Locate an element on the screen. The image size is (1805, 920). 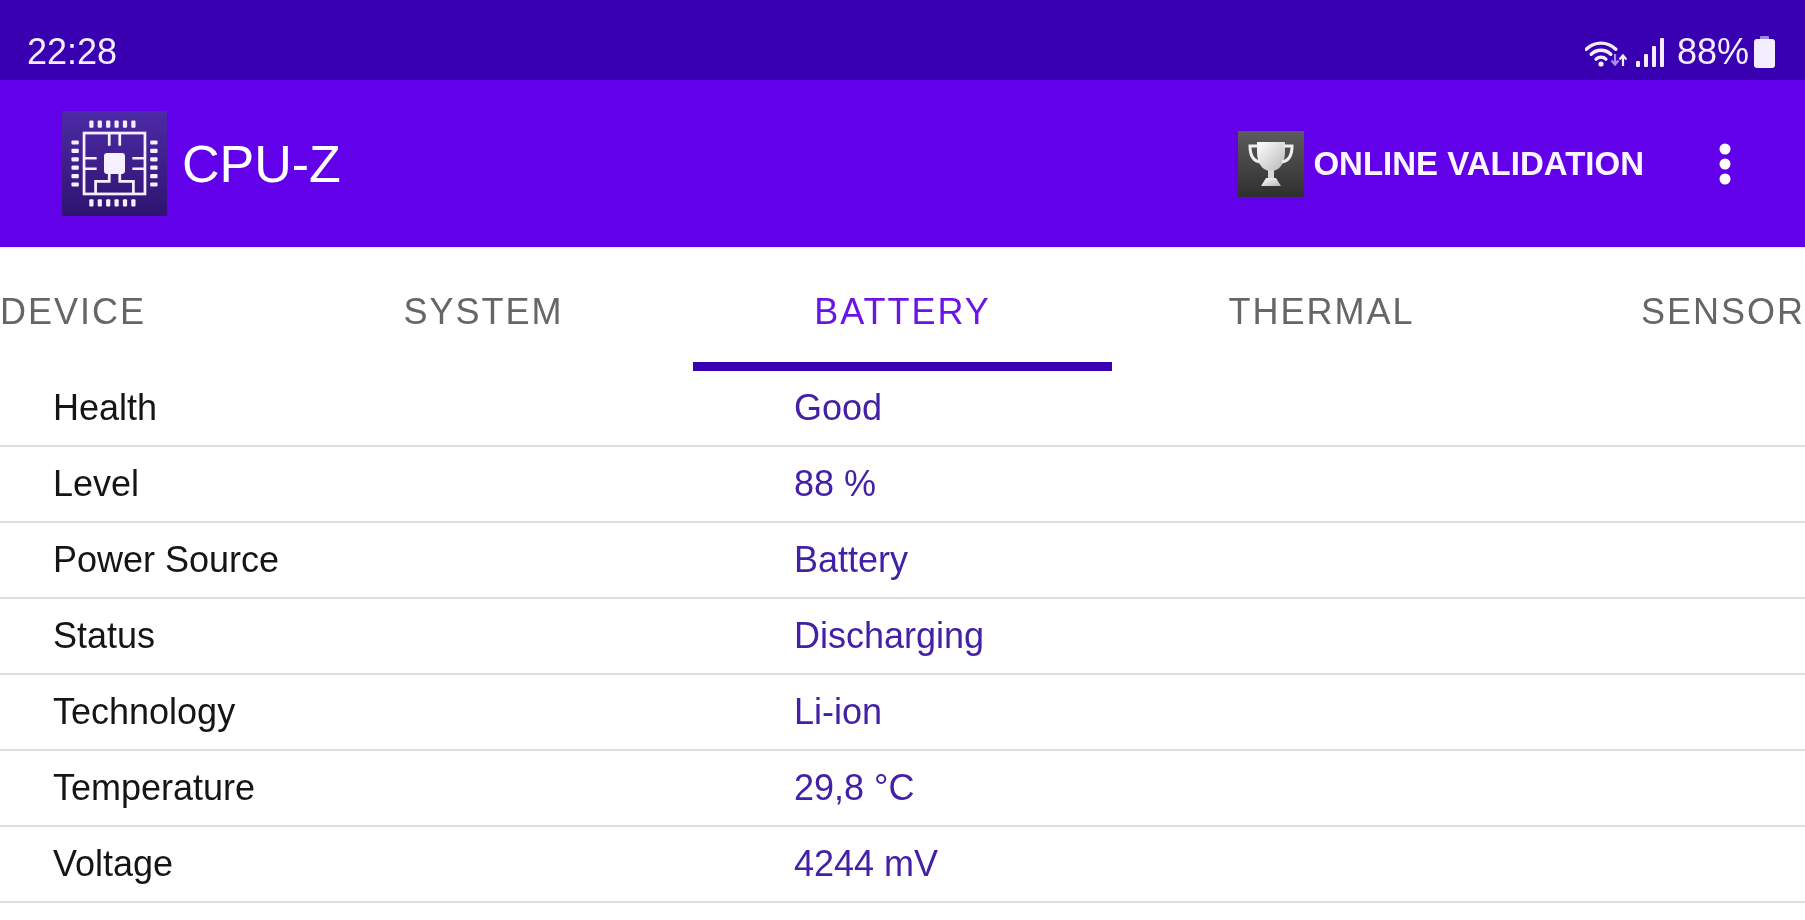
more-options-button is located at coordinates (1725, 163).